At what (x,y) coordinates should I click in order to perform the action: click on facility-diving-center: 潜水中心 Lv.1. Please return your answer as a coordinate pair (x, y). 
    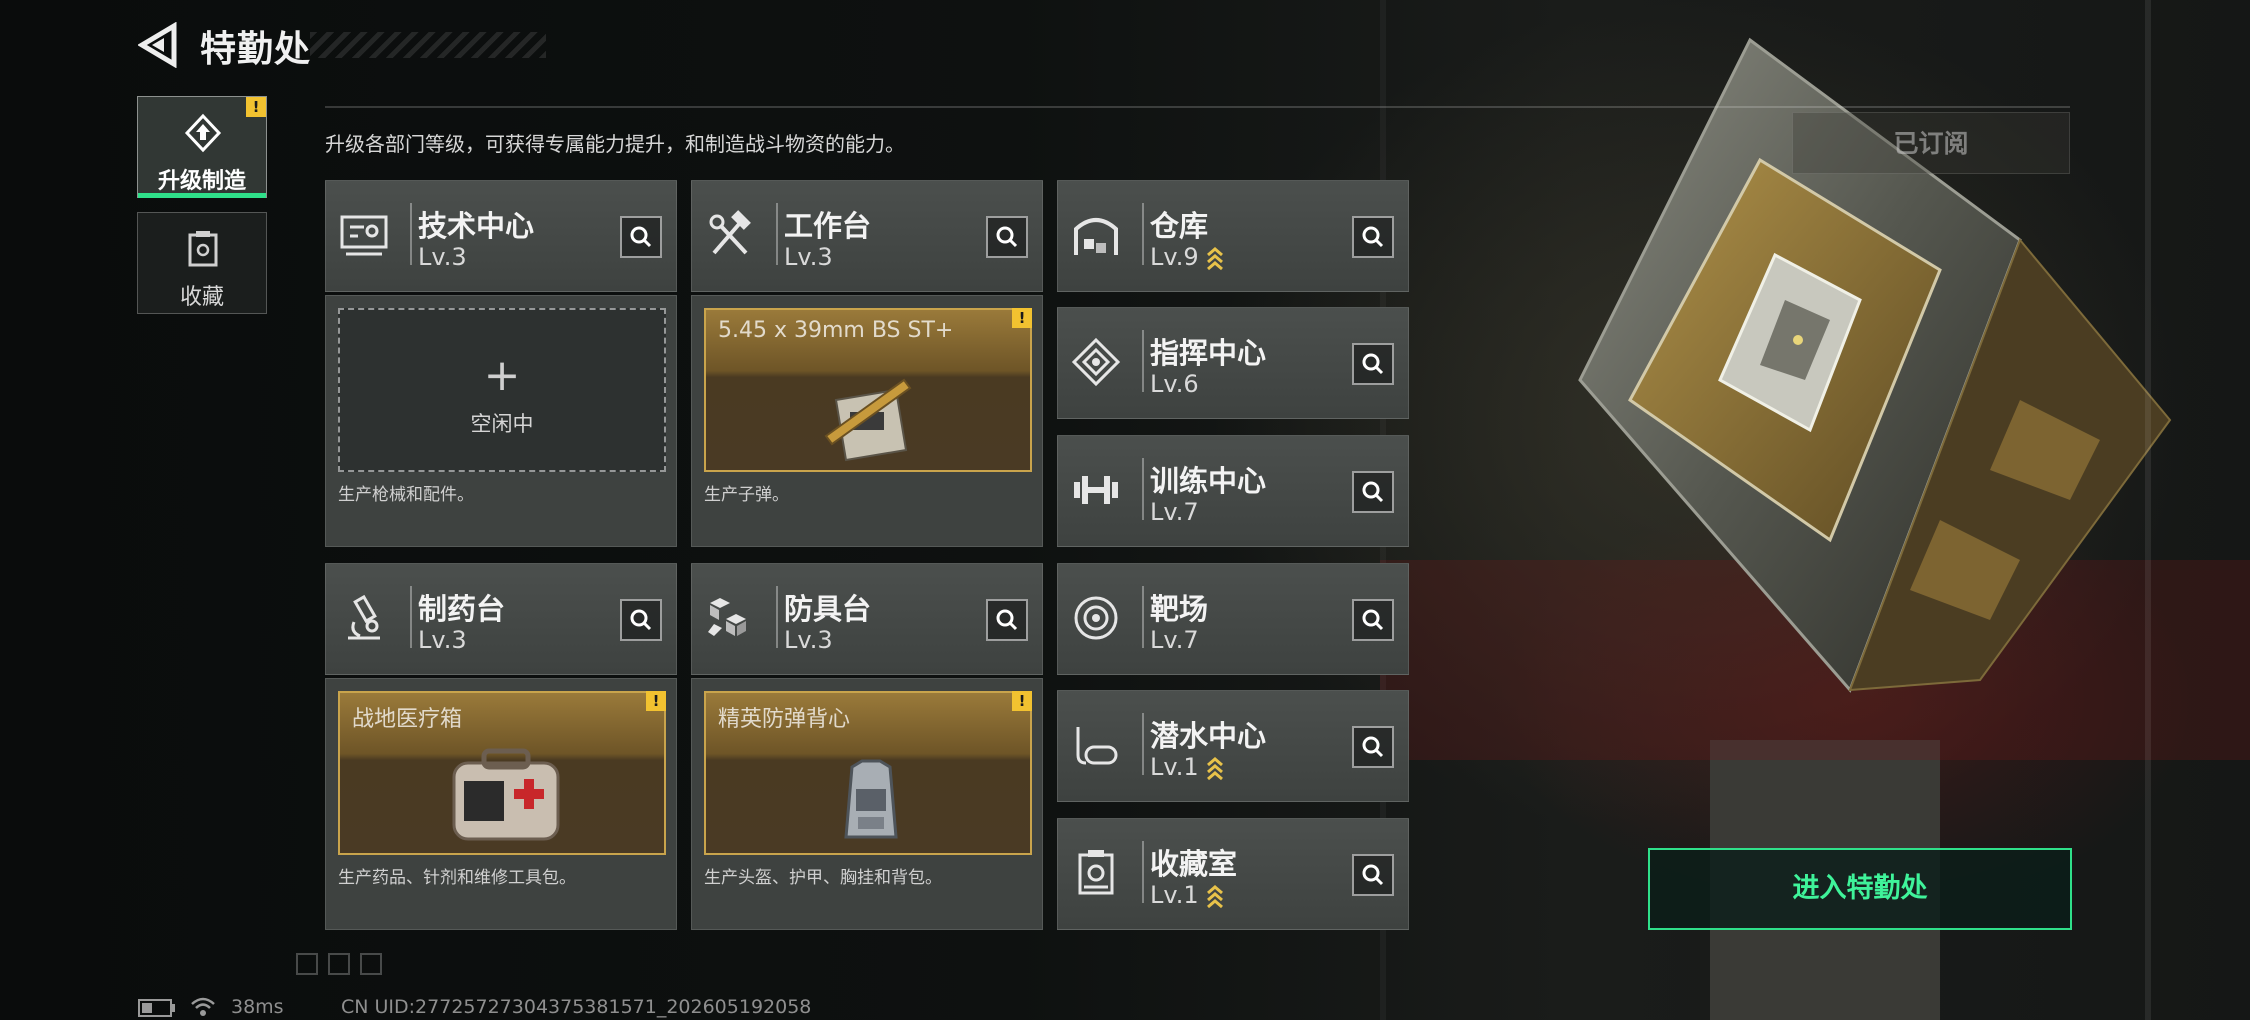
    Looking at the image, I should click on (1233, 746).